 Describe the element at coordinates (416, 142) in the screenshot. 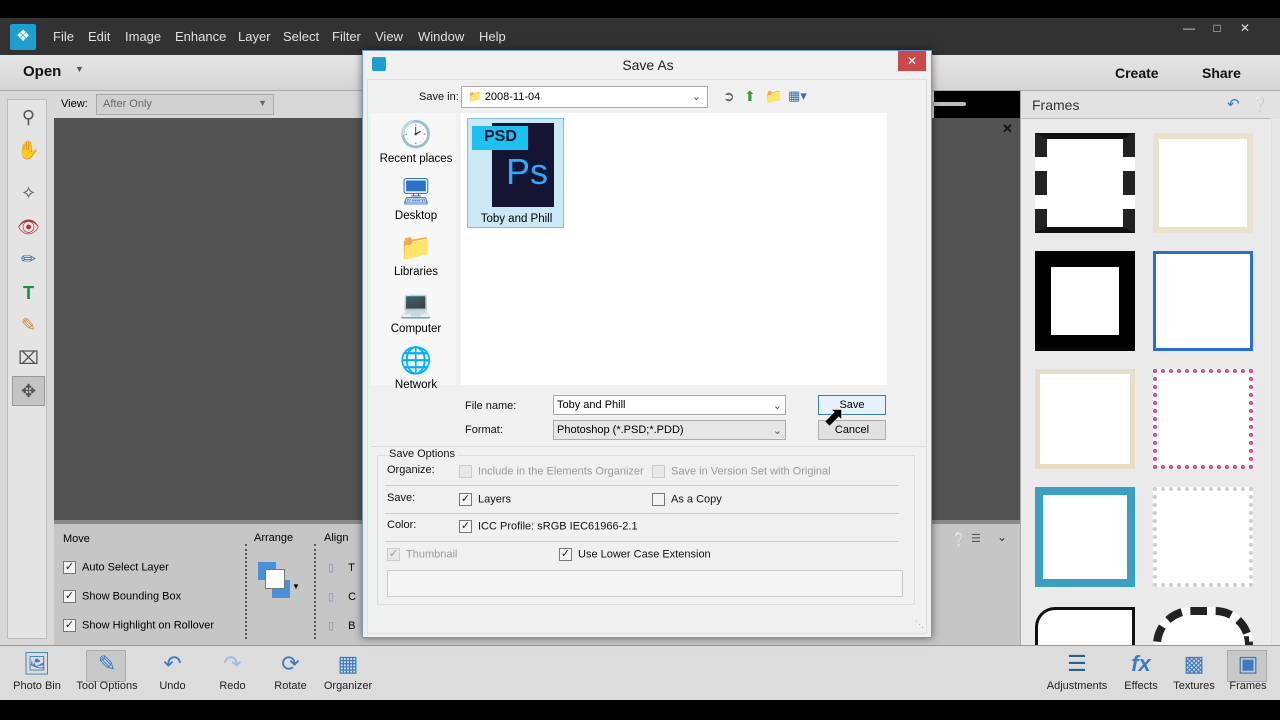

I see `place-recent: 🕑 Recent places` at that location.